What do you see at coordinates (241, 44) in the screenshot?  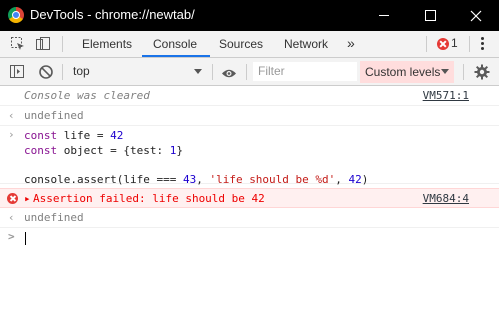 I see `tab-sources: Sources` at bounding box center [241, 44].